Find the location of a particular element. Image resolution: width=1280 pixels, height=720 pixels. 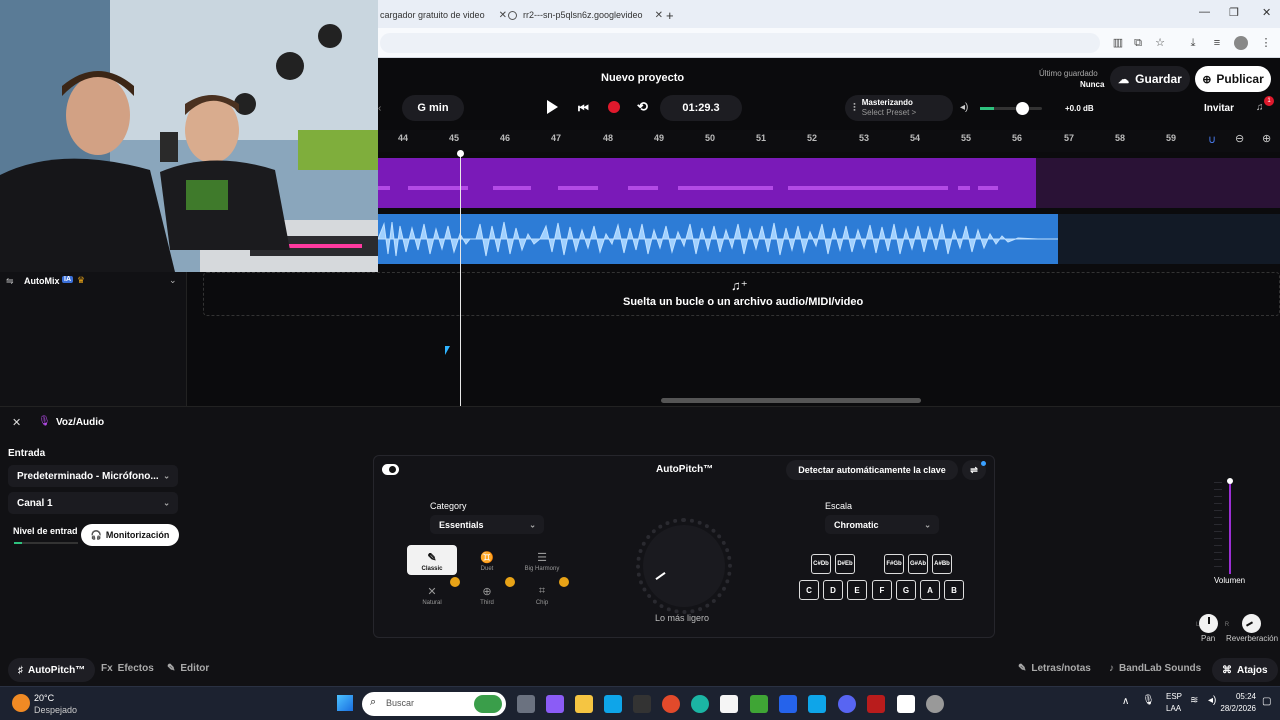

edge-icon is located at coordinates (700, 704).